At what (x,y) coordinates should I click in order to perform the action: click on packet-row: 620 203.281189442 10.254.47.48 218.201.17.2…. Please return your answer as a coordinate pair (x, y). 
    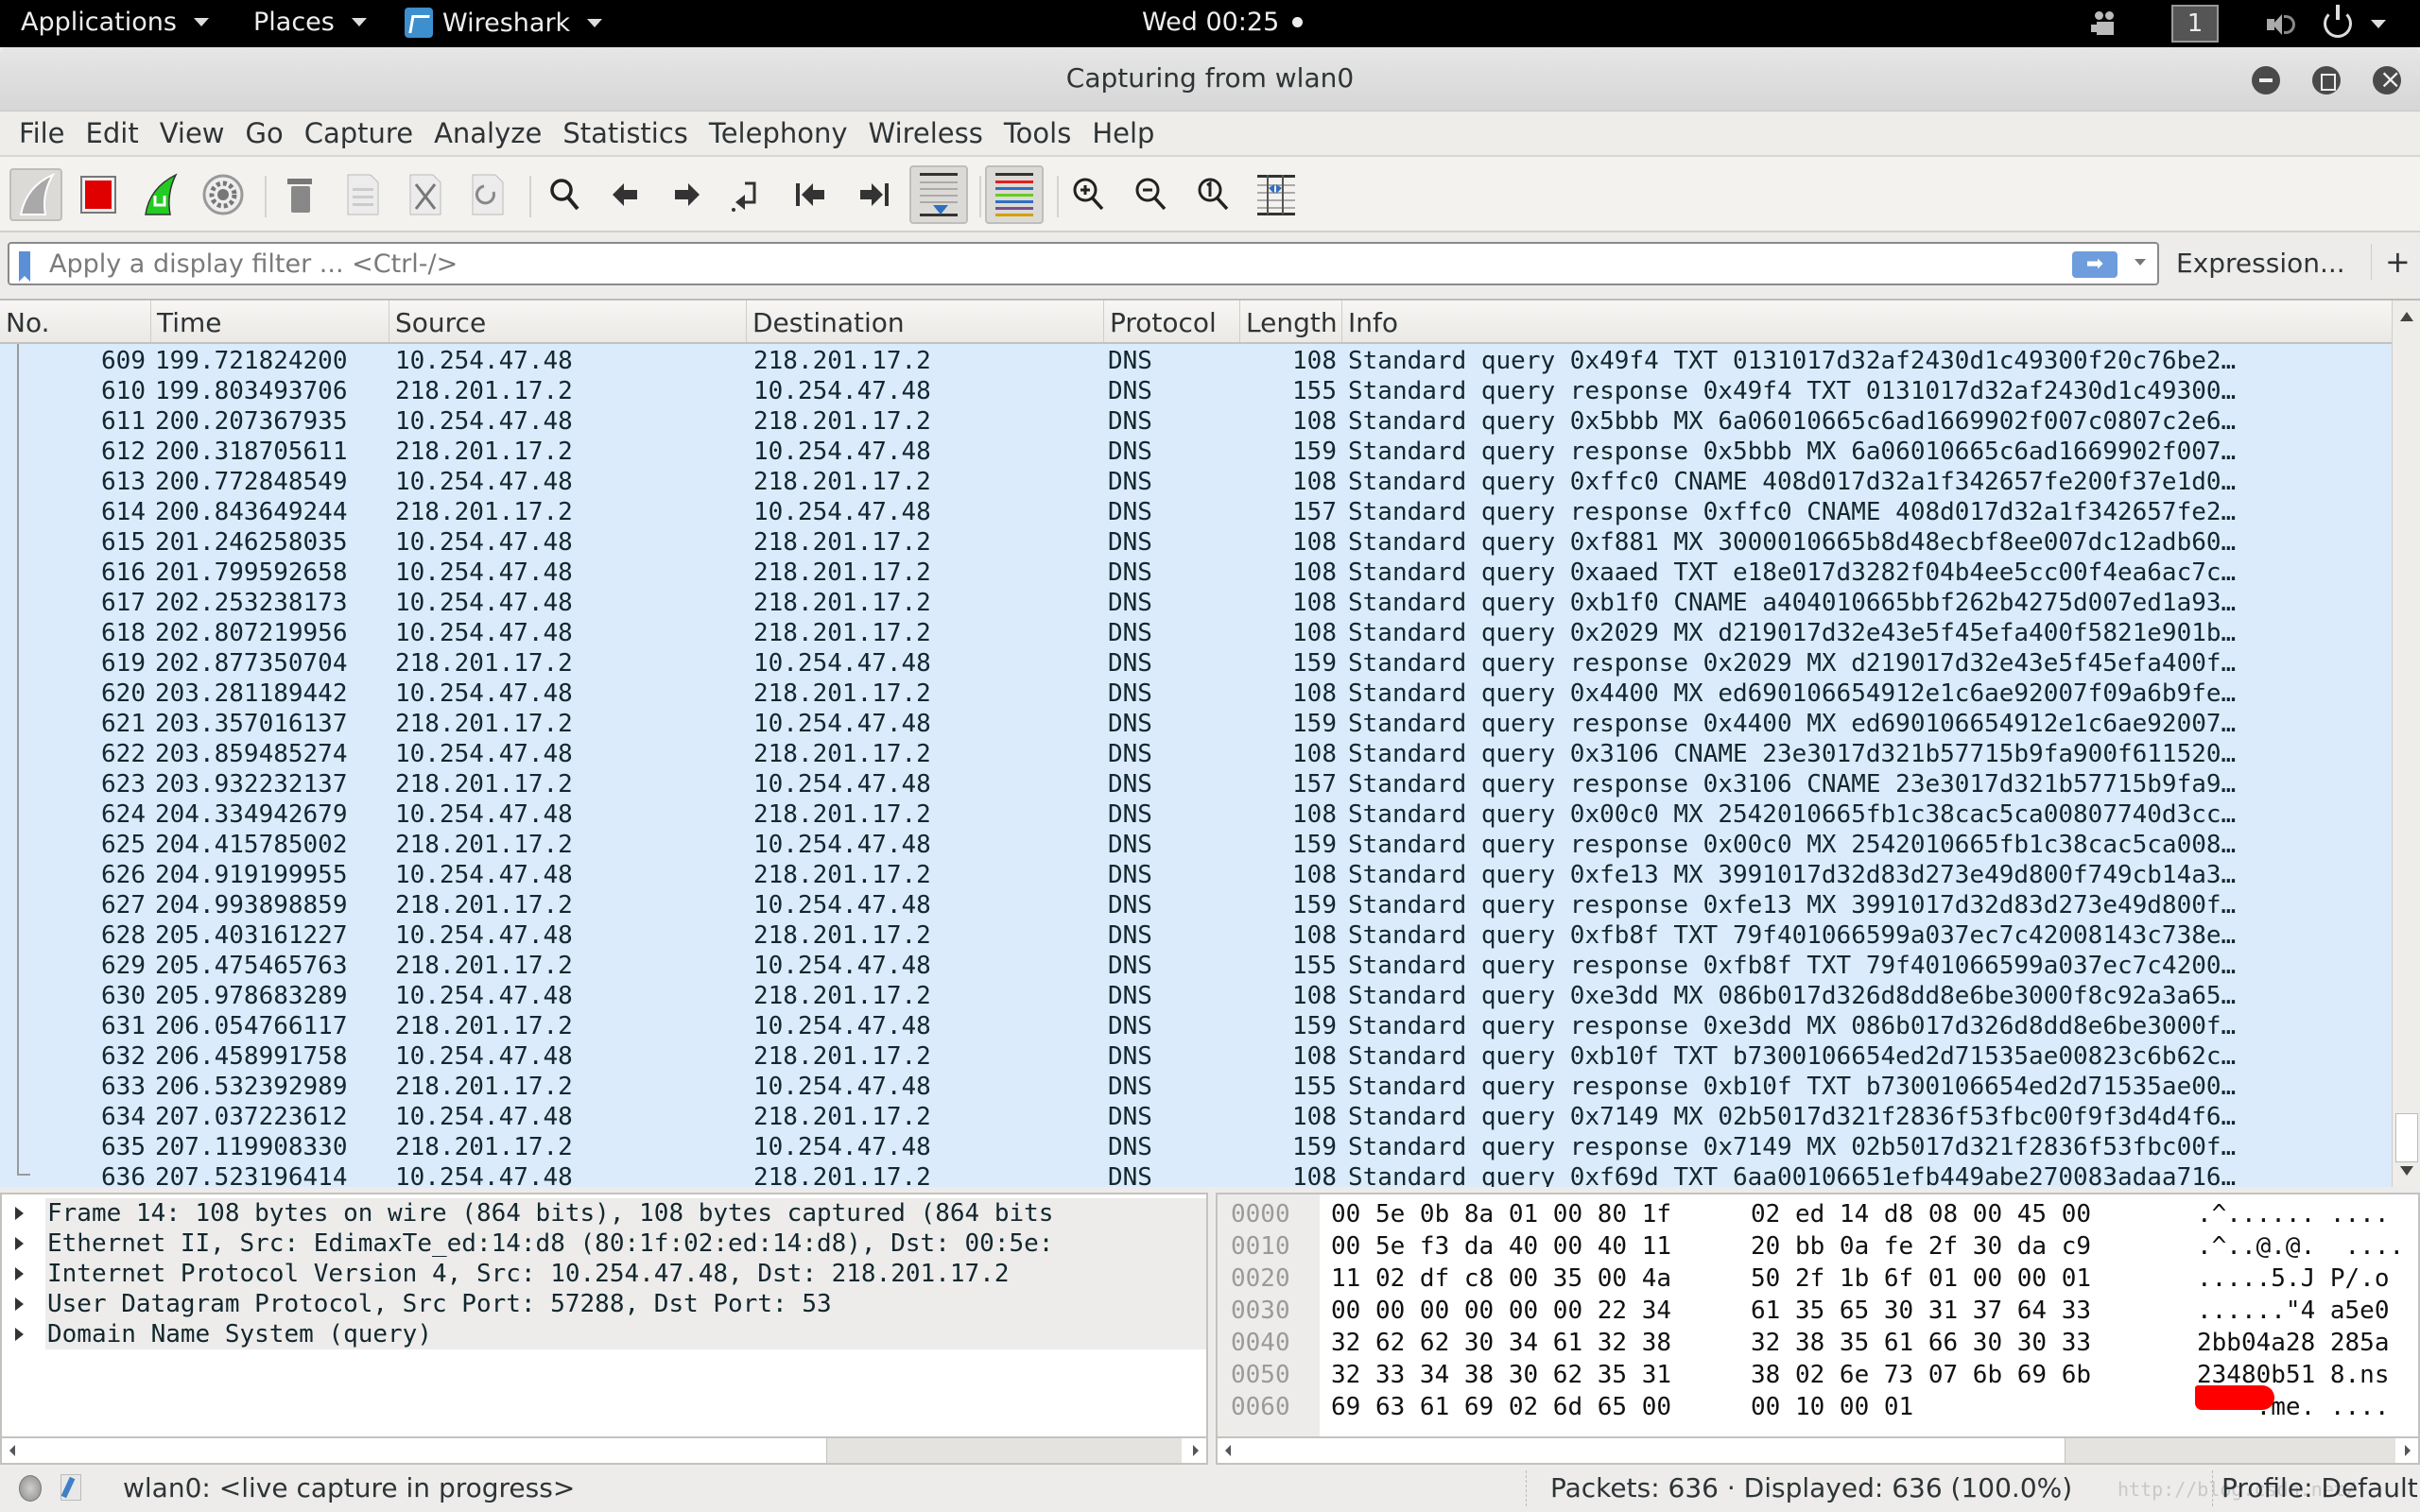
    Looking at the image, I should click on (1196, 694).